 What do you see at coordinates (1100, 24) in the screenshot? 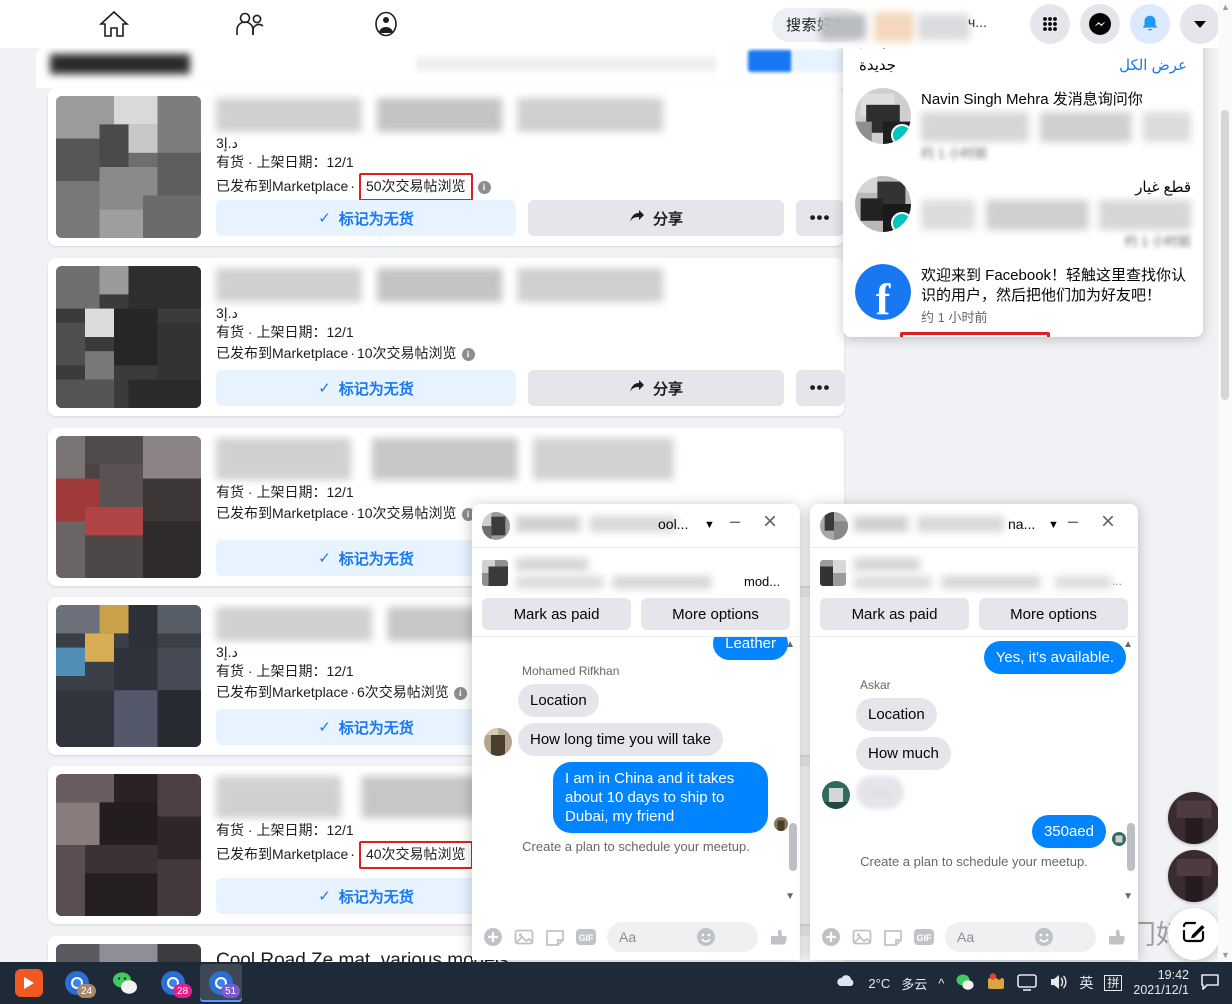
I see `messenger-icon` at bounding box center [1100, 24].